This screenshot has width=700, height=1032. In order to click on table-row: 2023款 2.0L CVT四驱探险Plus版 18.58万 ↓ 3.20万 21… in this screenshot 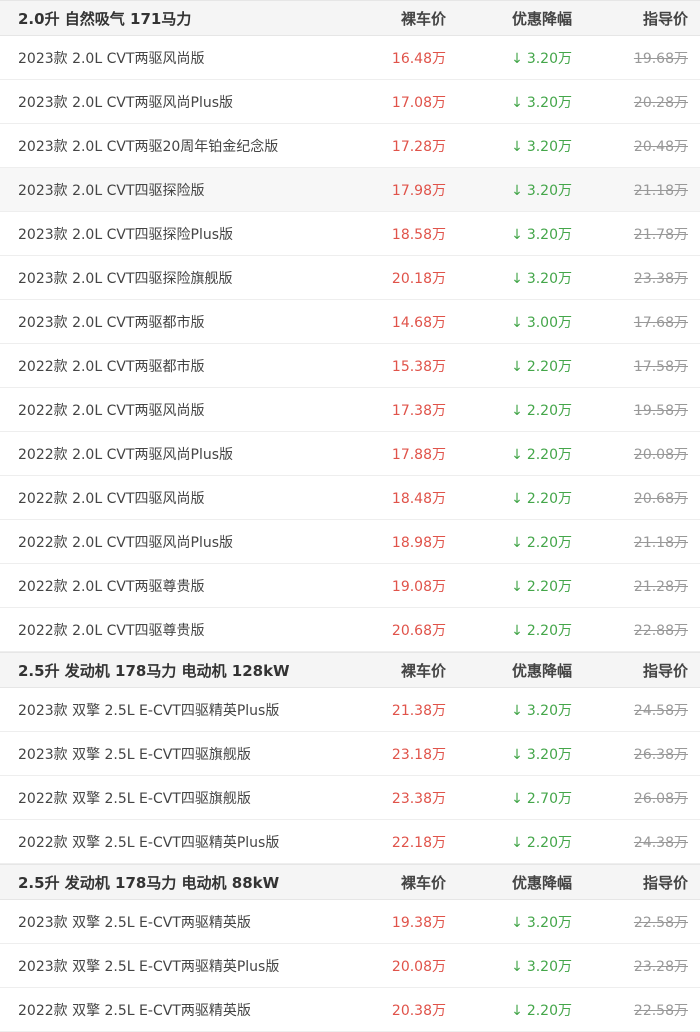, I will do `click(350, 234)`.